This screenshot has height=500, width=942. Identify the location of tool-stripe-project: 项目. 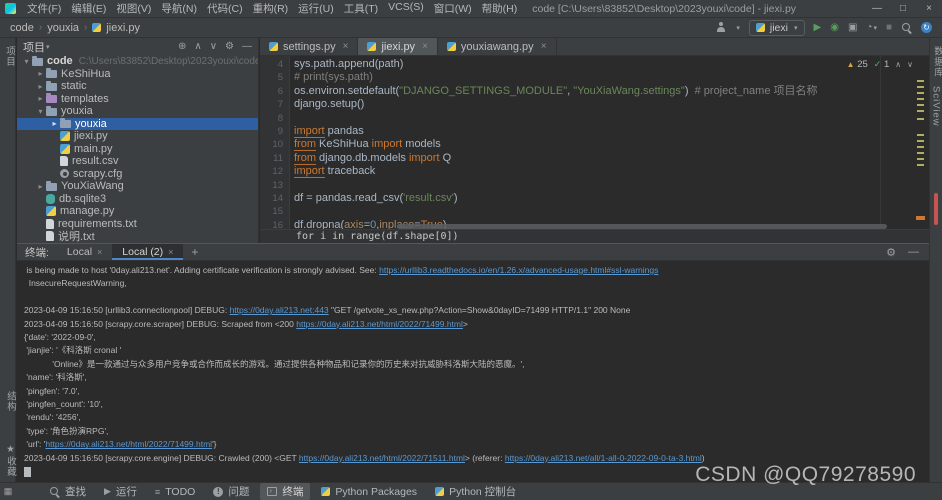
(9, 56).